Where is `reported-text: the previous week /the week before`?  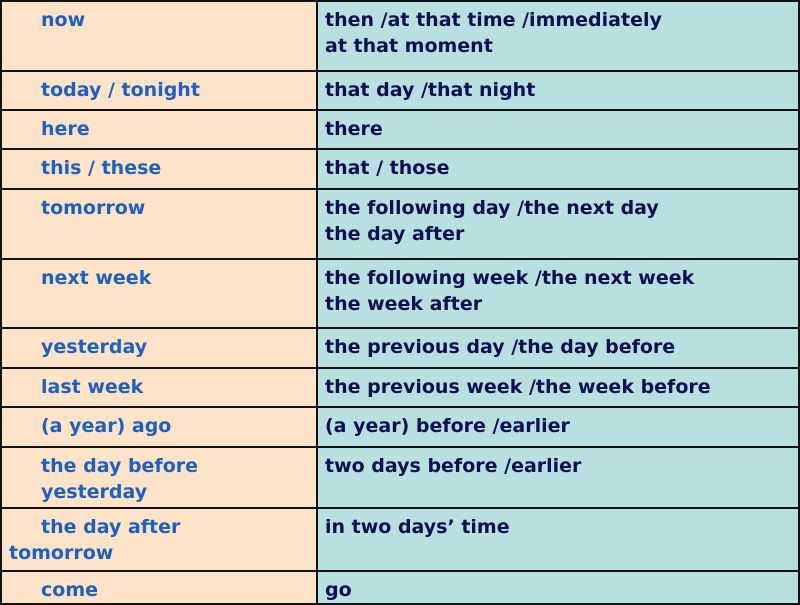
reported-text: the previous week /the week before is located at coordinates (518, 387).